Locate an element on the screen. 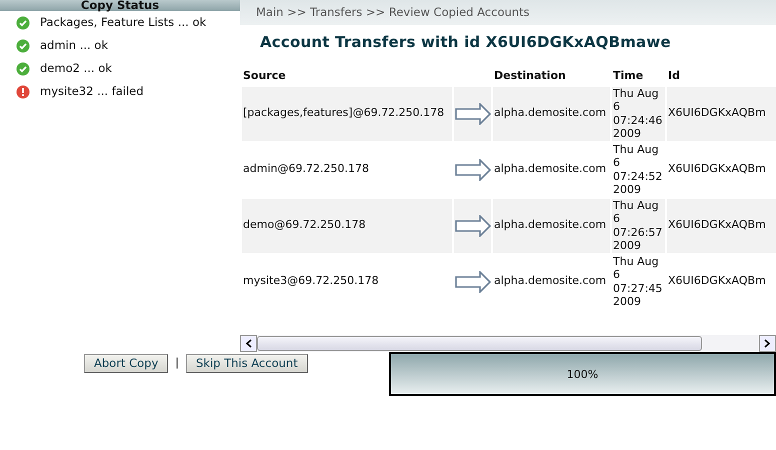 Image resolution: width=776 pixels, height=450 pixels. status-text: admin ... ok is located at coordinates (74, 45).